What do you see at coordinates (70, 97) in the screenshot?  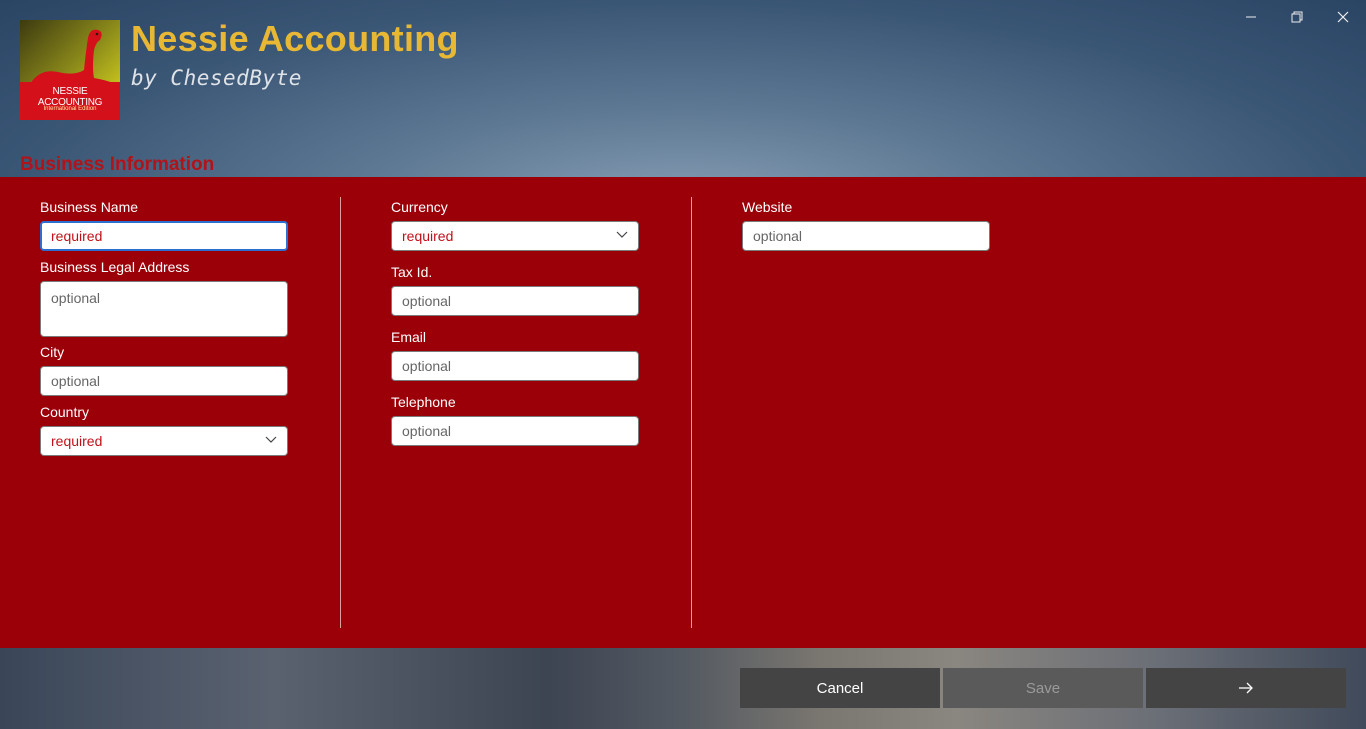 I see `logo-text: NESSIE ACCOUNTING` at bounding box center [70, 97].